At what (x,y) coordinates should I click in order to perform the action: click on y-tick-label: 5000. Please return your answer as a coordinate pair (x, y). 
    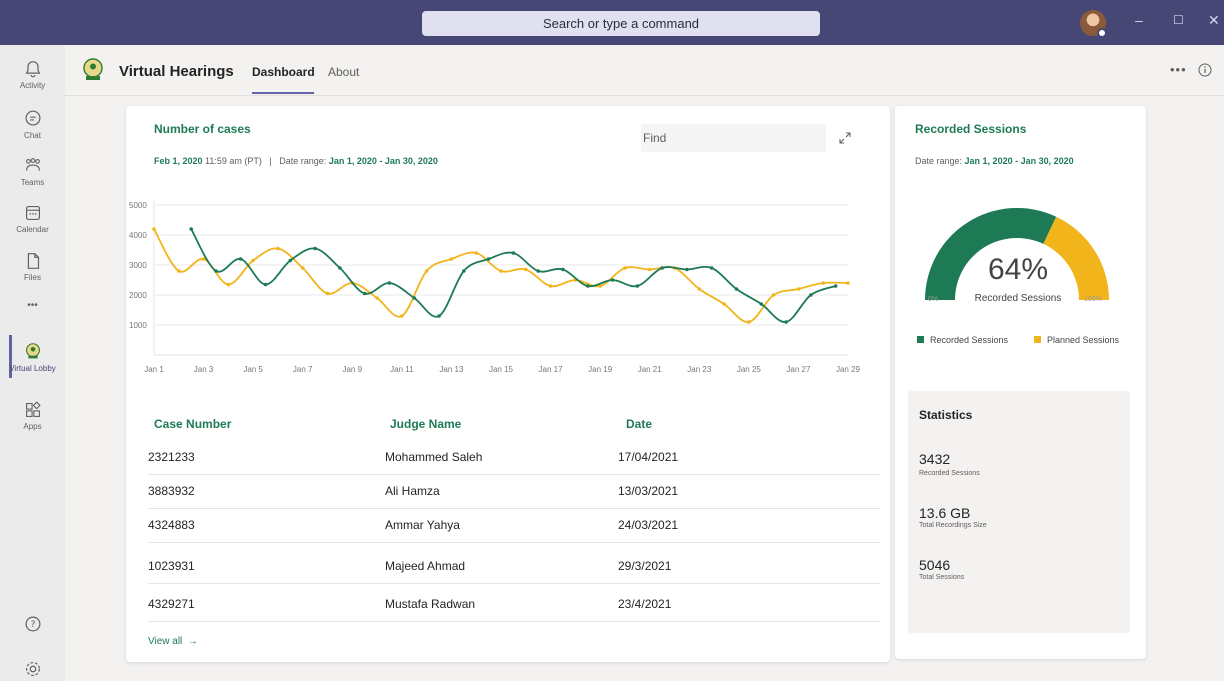
    Looking at the image, I should click on (138, 205).